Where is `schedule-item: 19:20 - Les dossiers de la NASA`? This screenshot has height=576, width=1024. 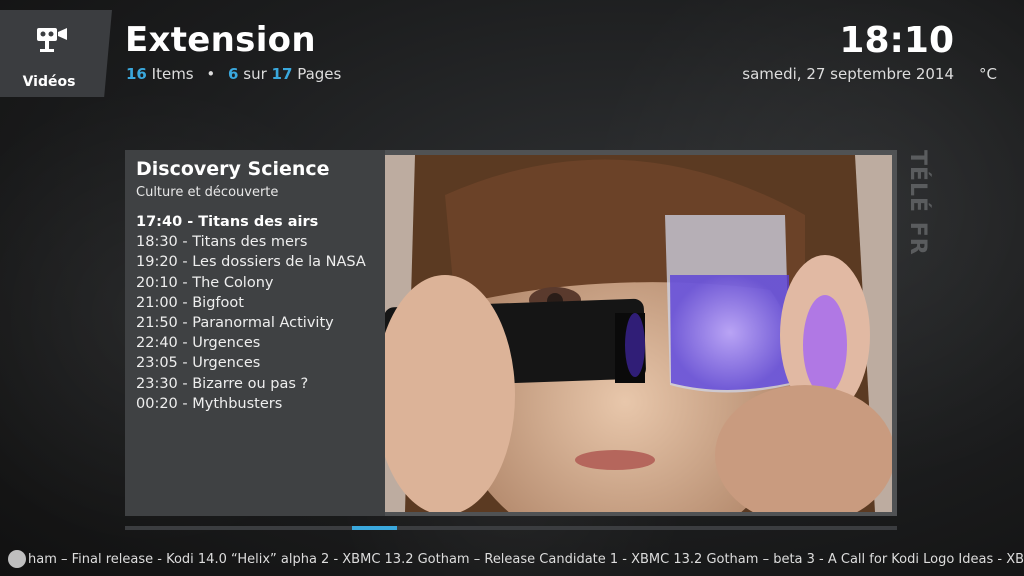 schedule-item: 19:20 - Les dossiers de la NASA is located at coordinates (251, 262).